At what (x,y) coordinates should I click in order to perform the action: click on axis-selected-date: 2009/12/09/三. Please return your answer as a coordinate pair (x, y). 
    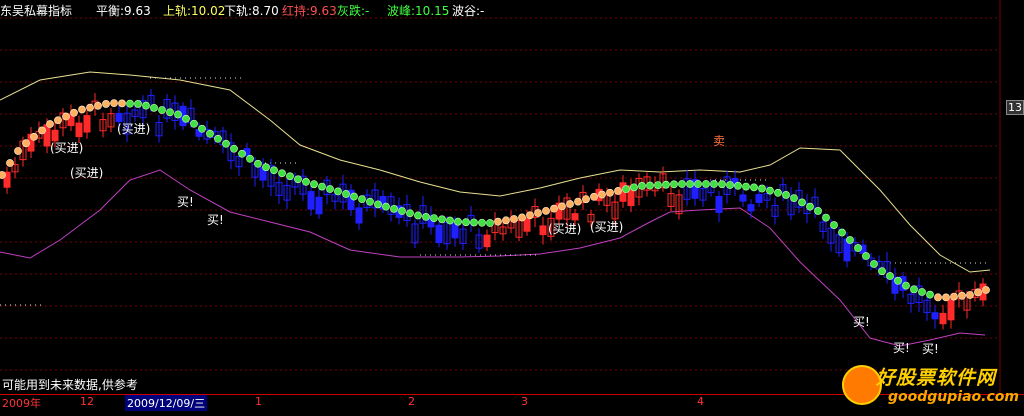
    Looking at the image, I should click on (166, 403).